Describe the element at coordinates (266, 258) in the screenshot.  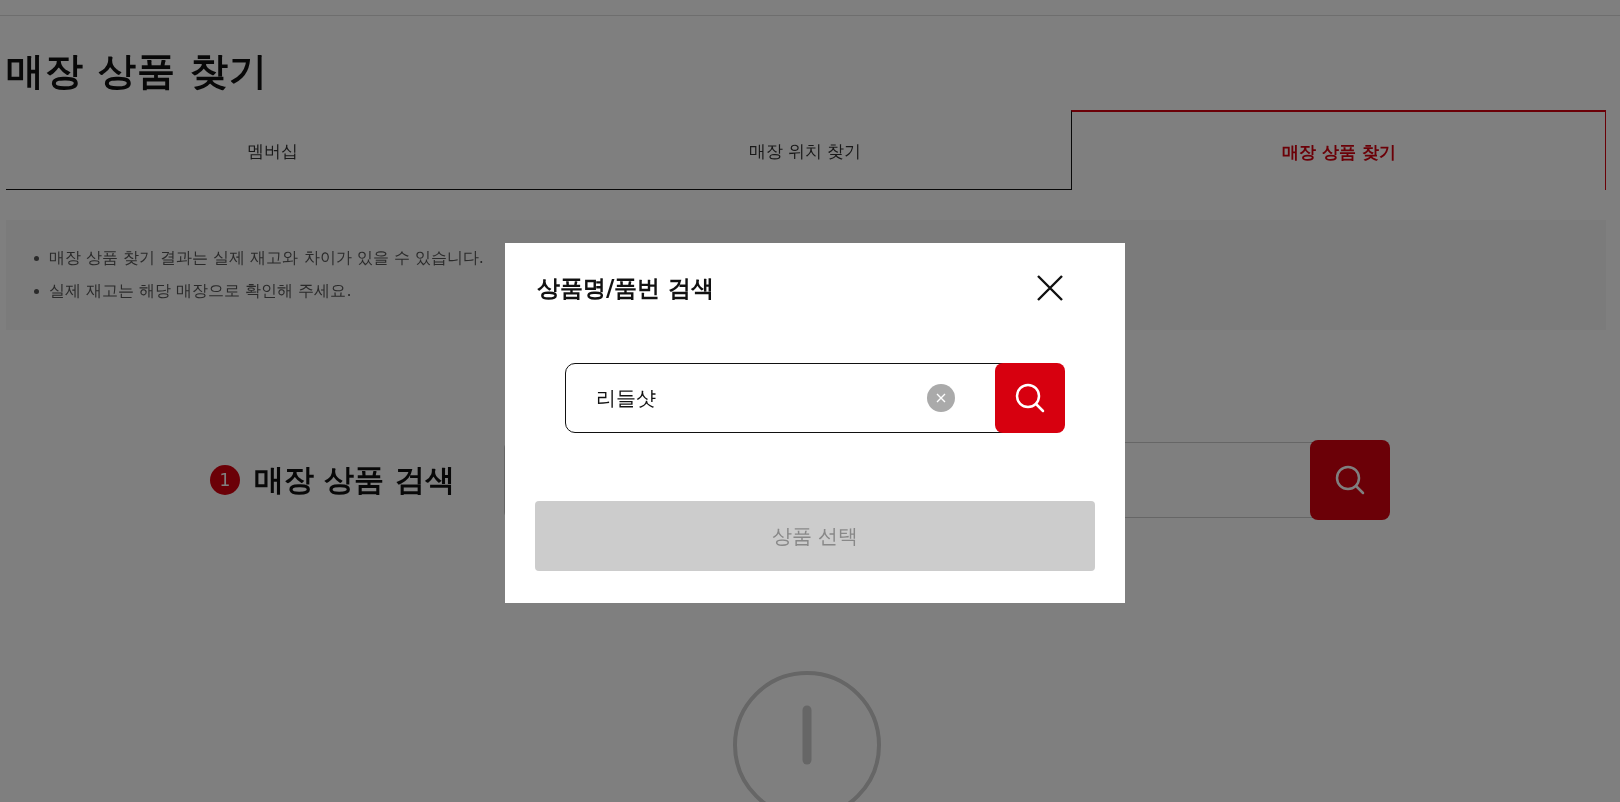
I see `notice-text: 매장 상품 찾기 결과는 실제 재고와 차이가 있을 수 있습니다.` at that location.